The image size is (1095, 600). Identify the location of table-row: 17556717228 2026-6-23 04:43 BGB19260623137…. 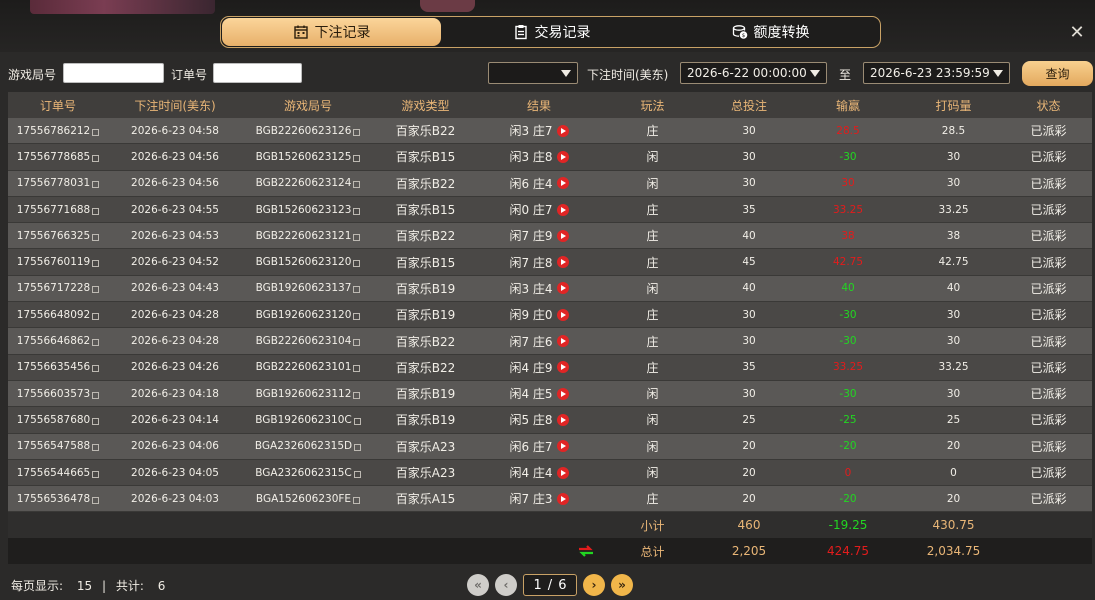
(550, 289).